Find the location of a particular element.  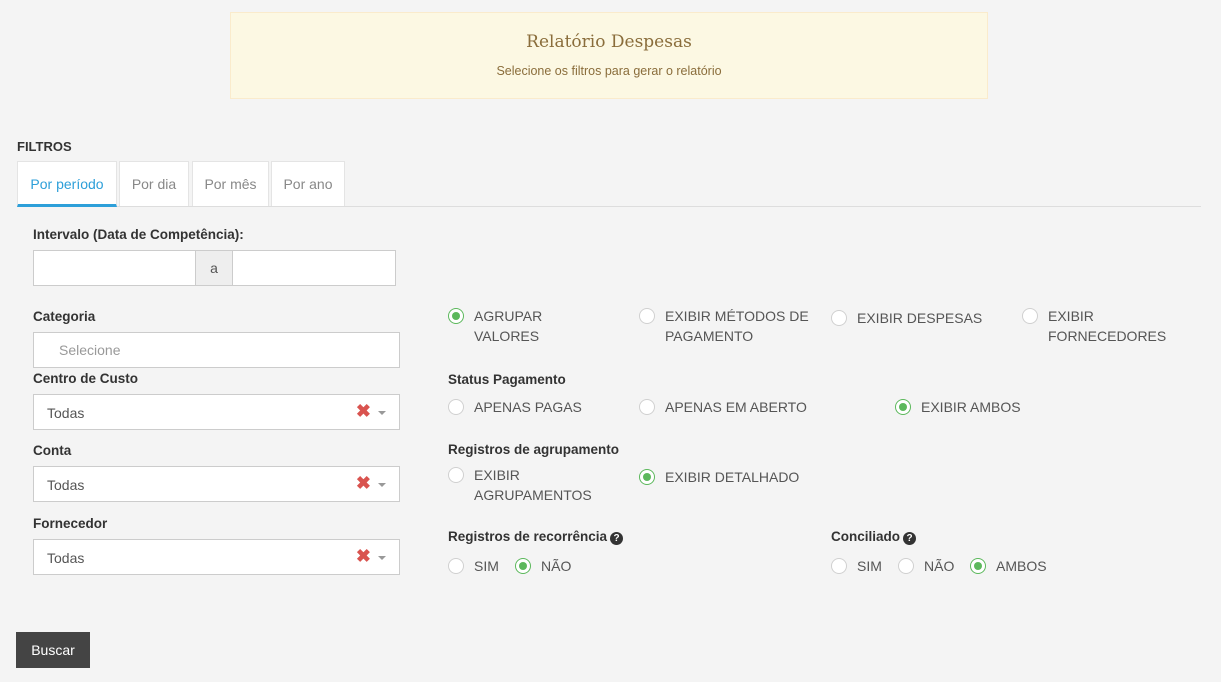

categoria-label: Categoria is located at coordinates (64, 316).